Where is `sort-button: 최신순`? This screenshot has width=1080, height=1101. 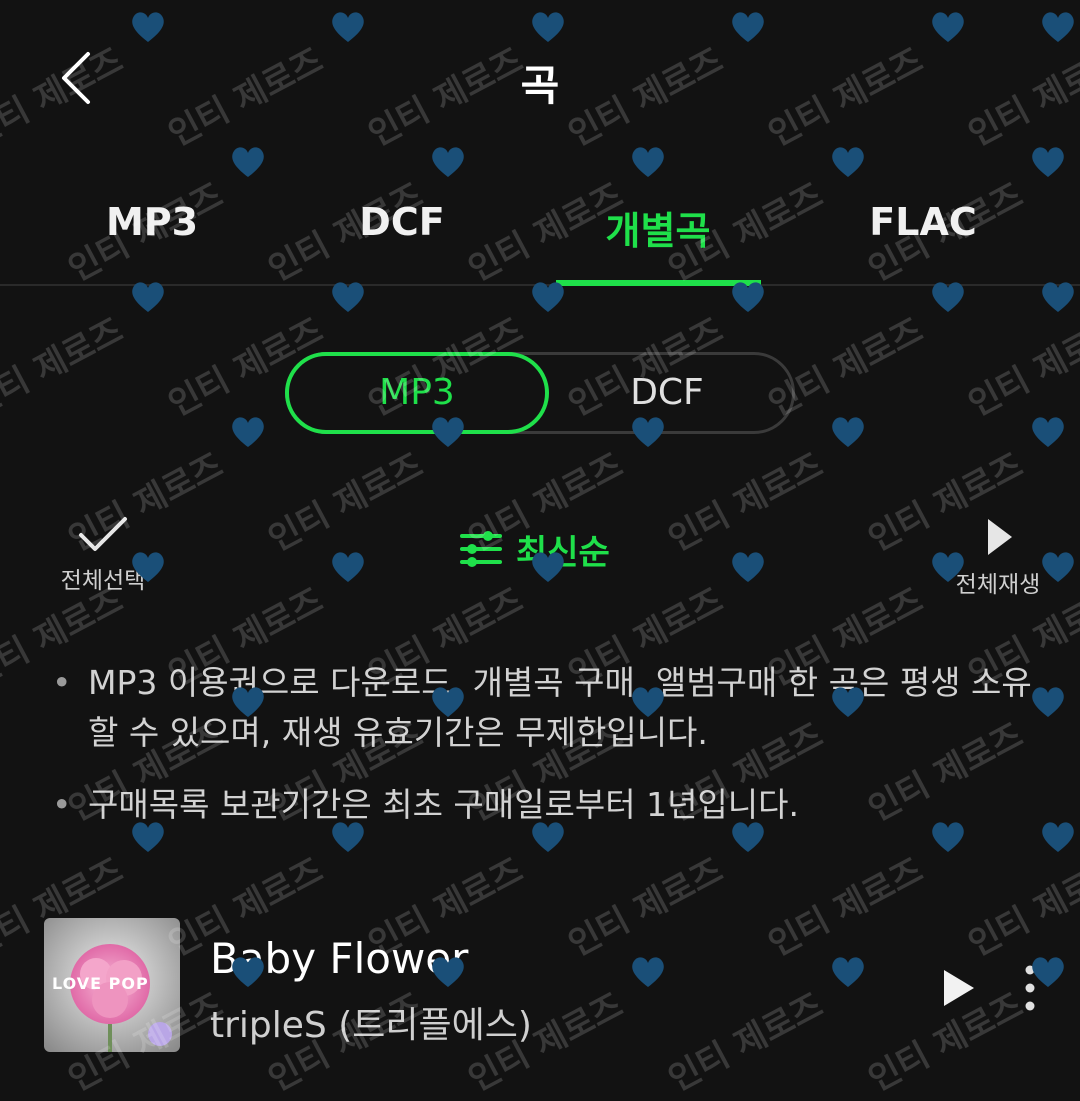 sort-button: 최신순 is located at coordinates (535, 549).